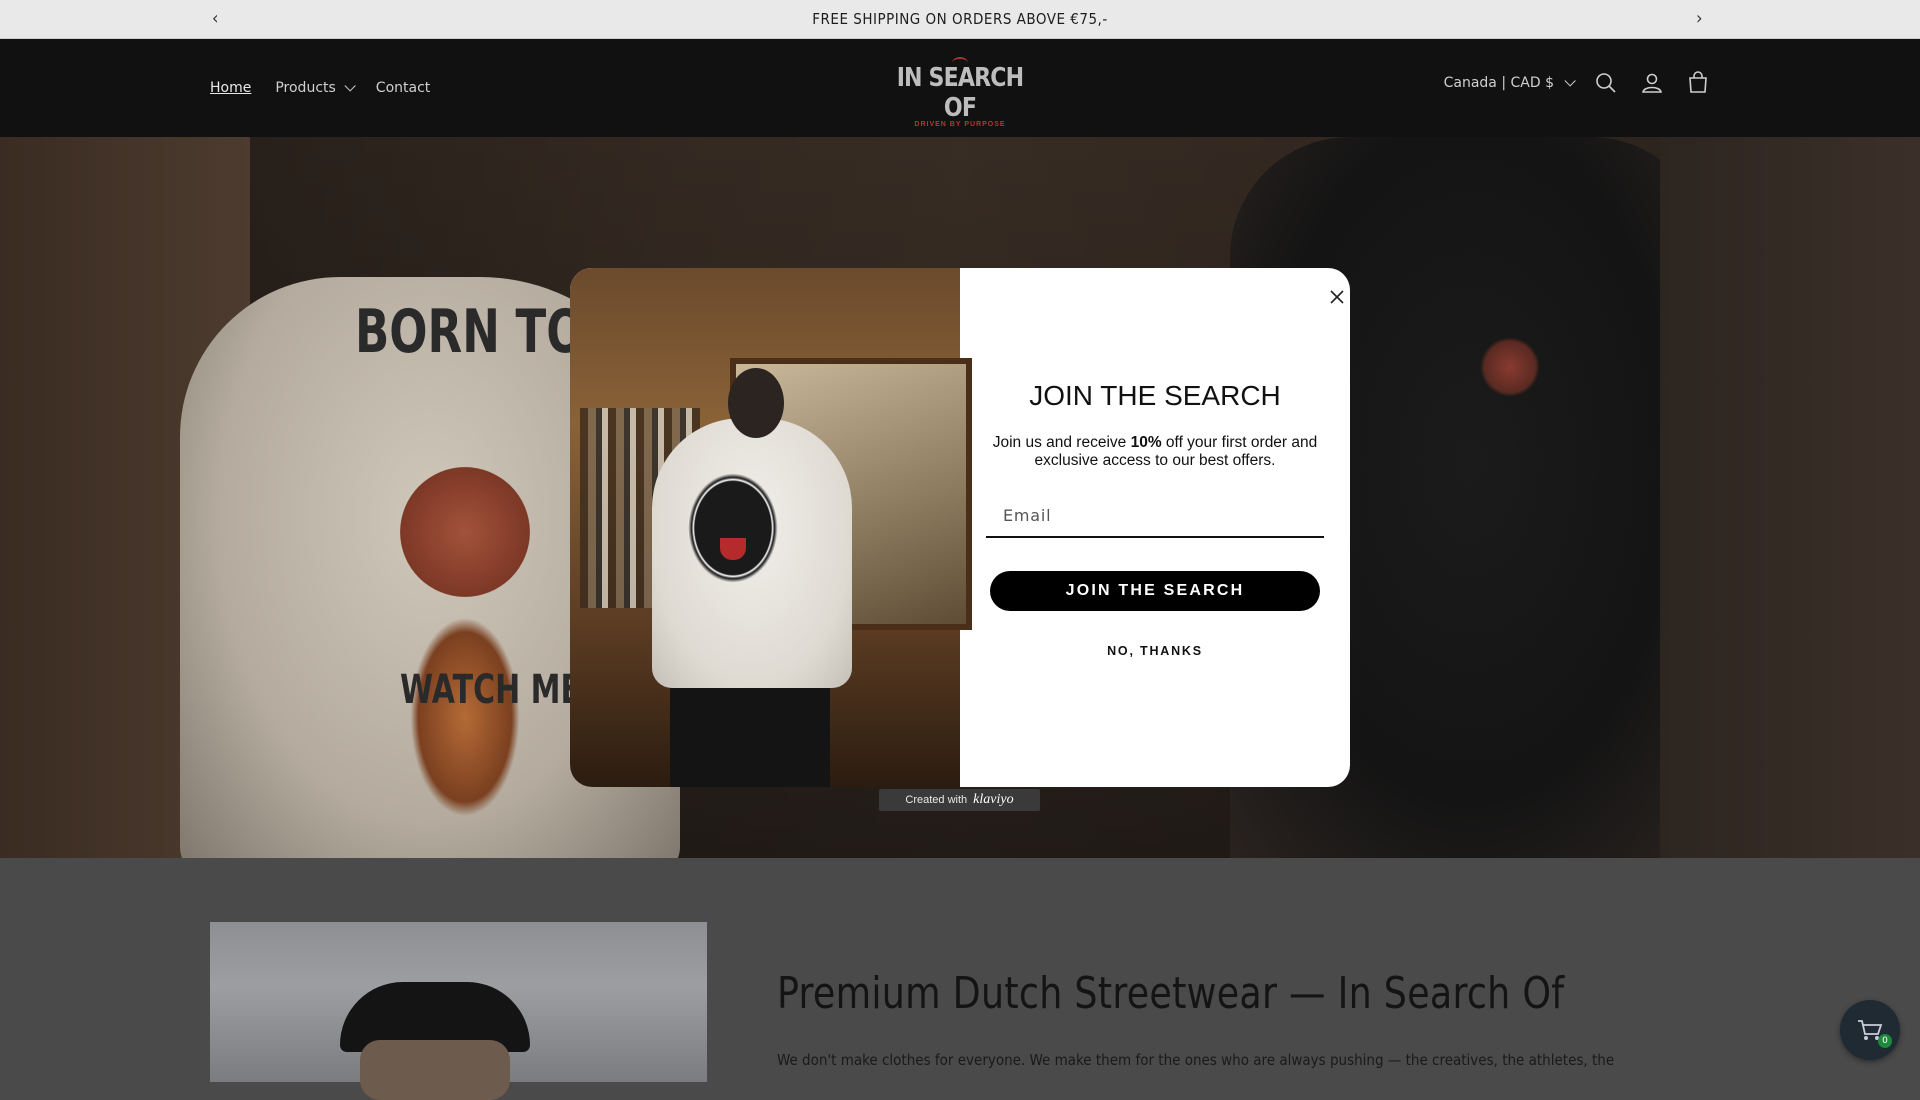 Image resolution: width=1920 pixels, height=1100 pixels. I want to click on account-icon, so click(1652, 83).